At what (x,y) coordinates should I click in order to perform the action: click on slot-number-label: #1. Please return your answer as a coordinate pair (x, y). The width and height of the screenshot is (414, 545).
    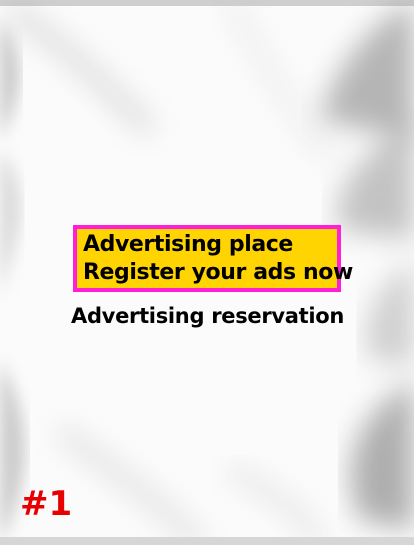
    Looking at the image, I should click on (46, 504).